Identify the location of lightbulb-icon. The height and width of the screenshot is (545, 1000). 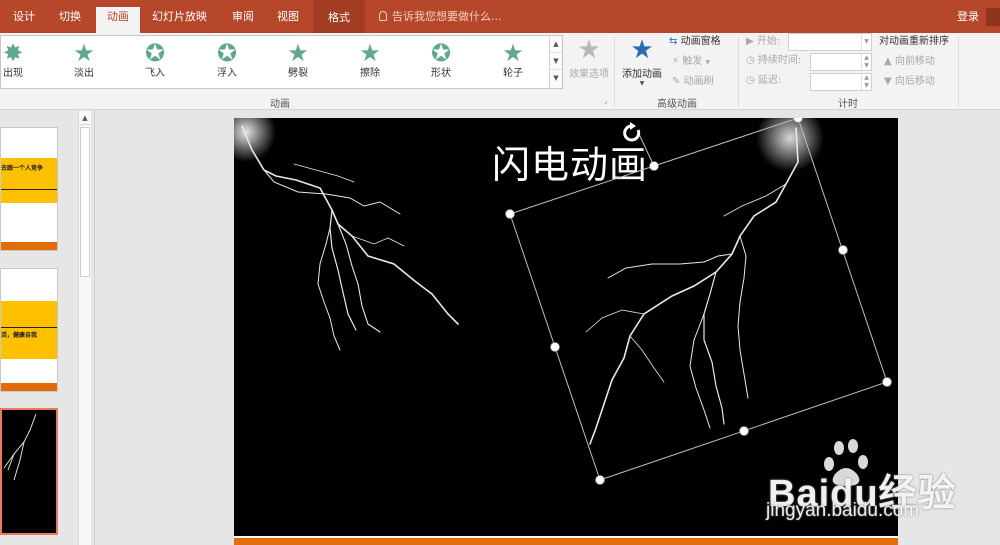
(383, 16).